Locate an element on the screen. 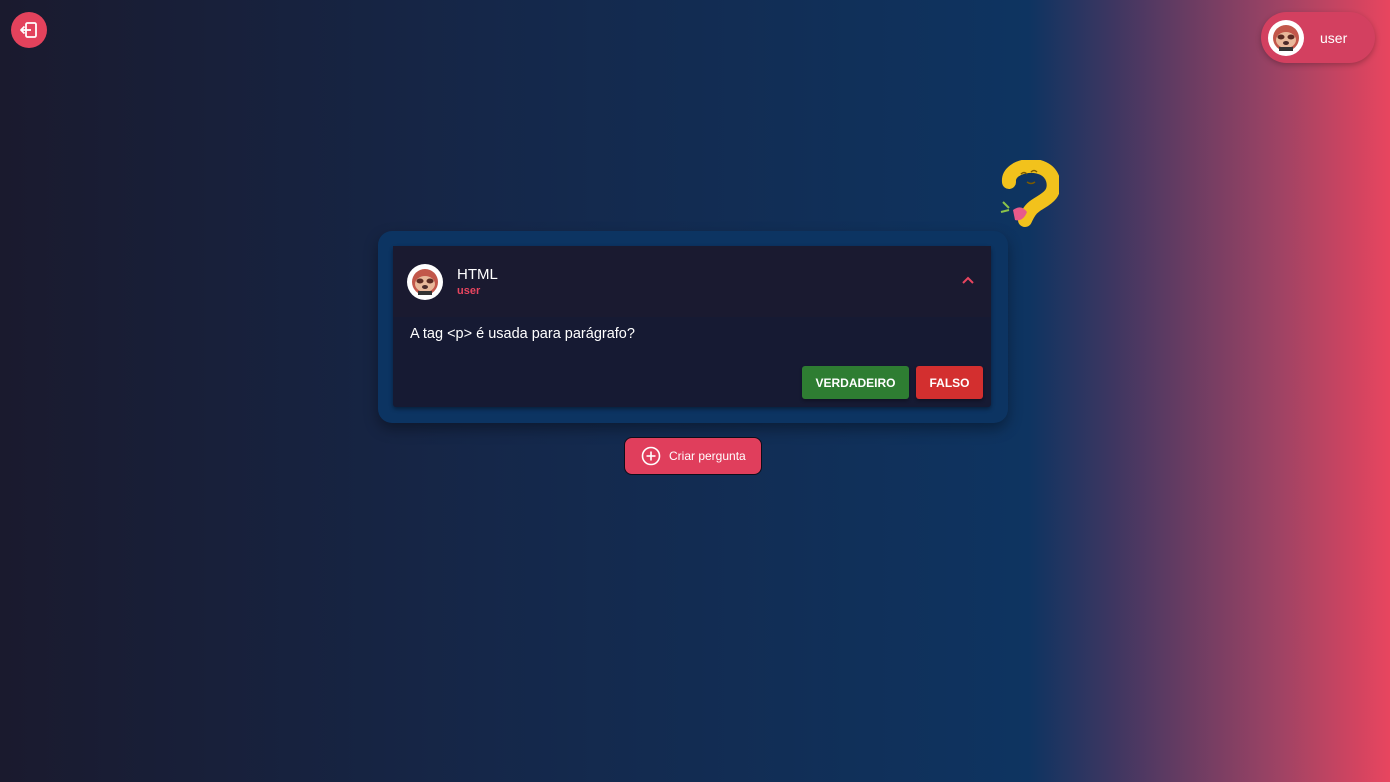 Image resolution: width=1390 pixels, height=782 pixels. logout-icon is located at coordinates (28, 30).